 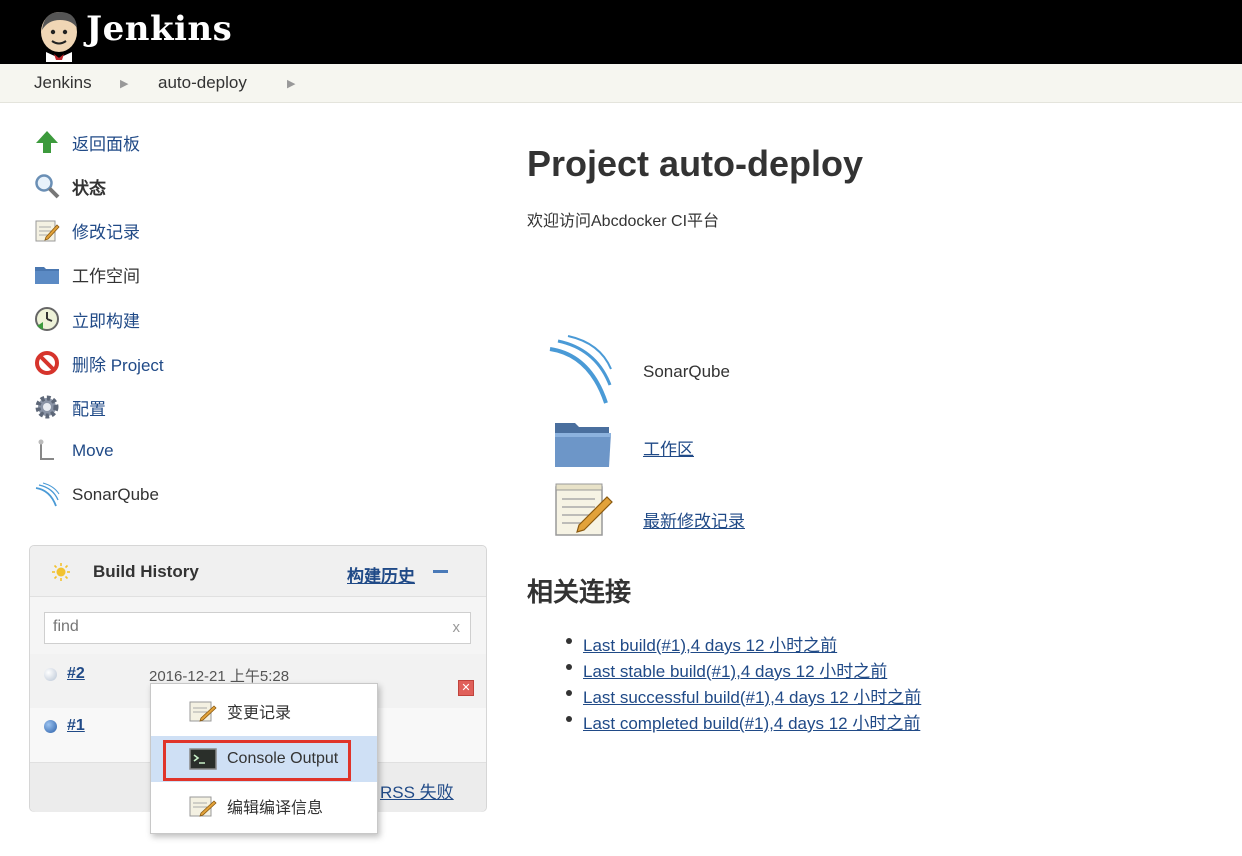 What do you see at coordinates (579, 592) in the screenshot?
I see `related-links-heading: 相关连接` at bounding box center [579, 592].